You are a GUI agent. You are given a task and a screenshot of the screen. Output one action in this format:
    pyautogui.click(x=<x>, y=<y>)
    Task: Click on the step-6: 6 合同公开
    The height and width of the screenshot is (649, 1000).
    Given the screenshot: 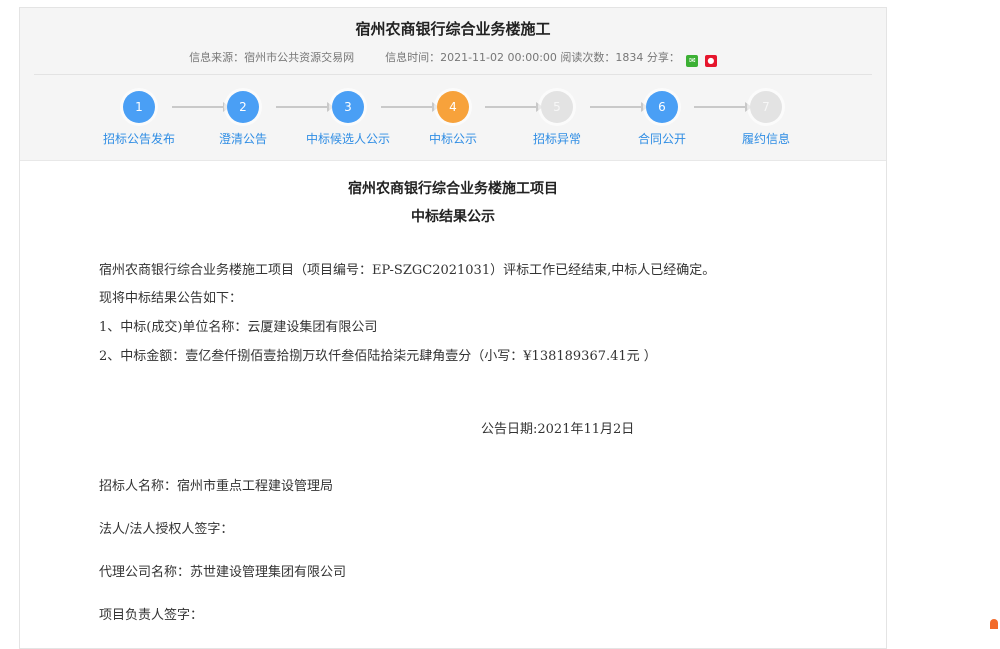 What is the action you would take?
    pyautogui.click(x=662, y=119)
    